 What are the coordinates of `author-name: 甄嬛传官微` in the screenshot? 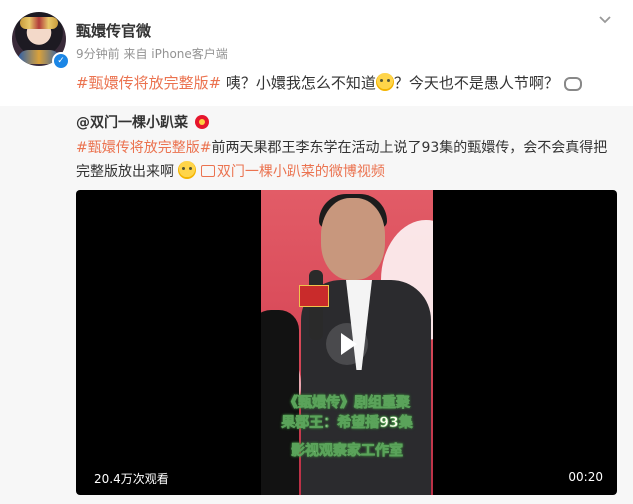 It's located at (113, 30).